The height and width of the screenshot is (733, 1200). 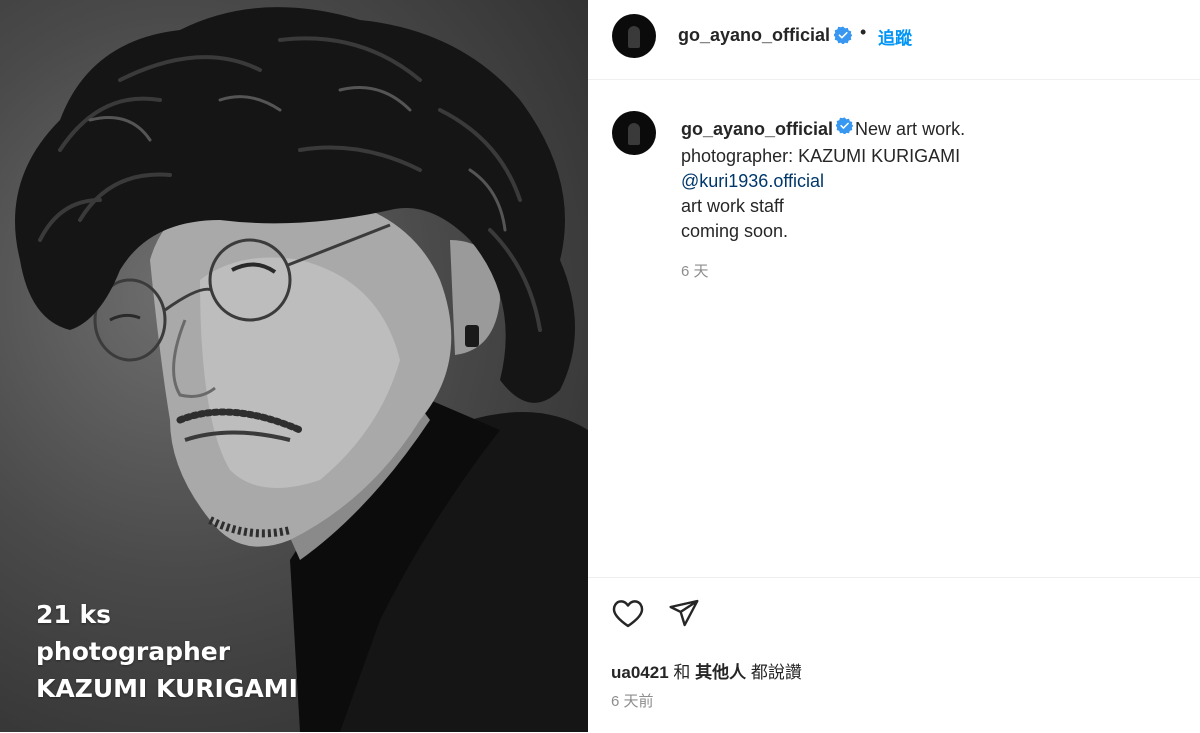 I want to click on post-timestamp: 6 天前, so click(x=632, y=700).